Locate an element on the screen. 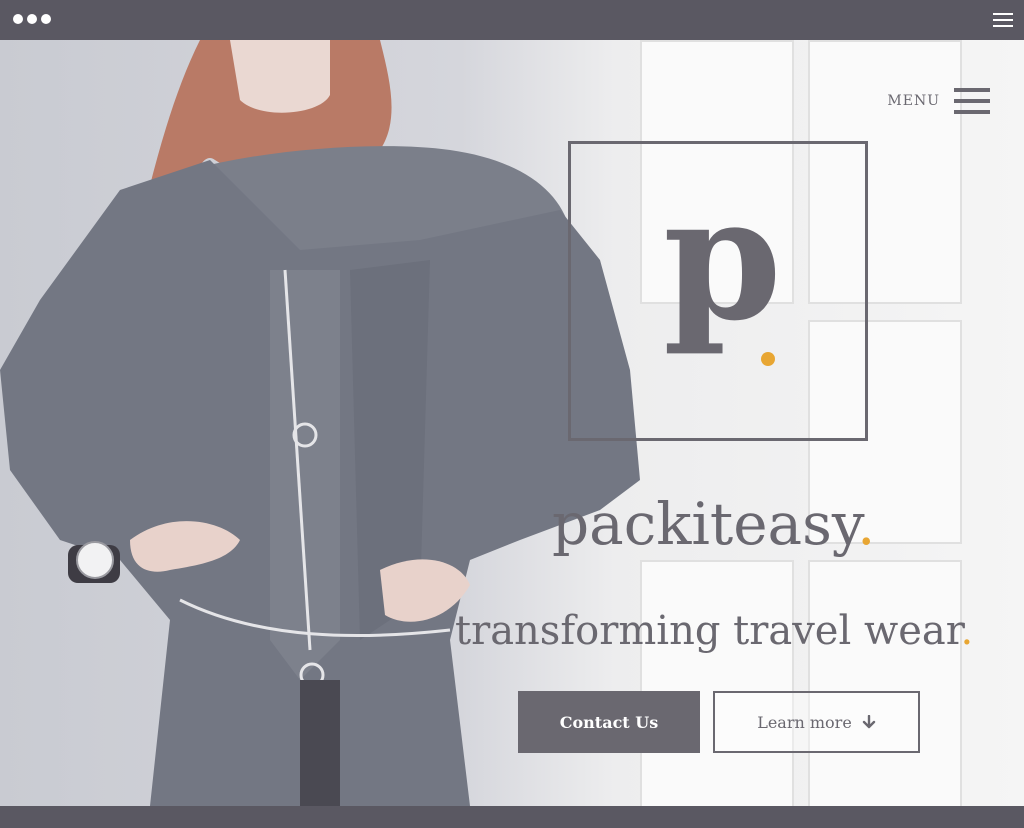 The width and height of the screenshot is (1024, 828). learn-more-button: Learn more is located at coordinates (816, 722).